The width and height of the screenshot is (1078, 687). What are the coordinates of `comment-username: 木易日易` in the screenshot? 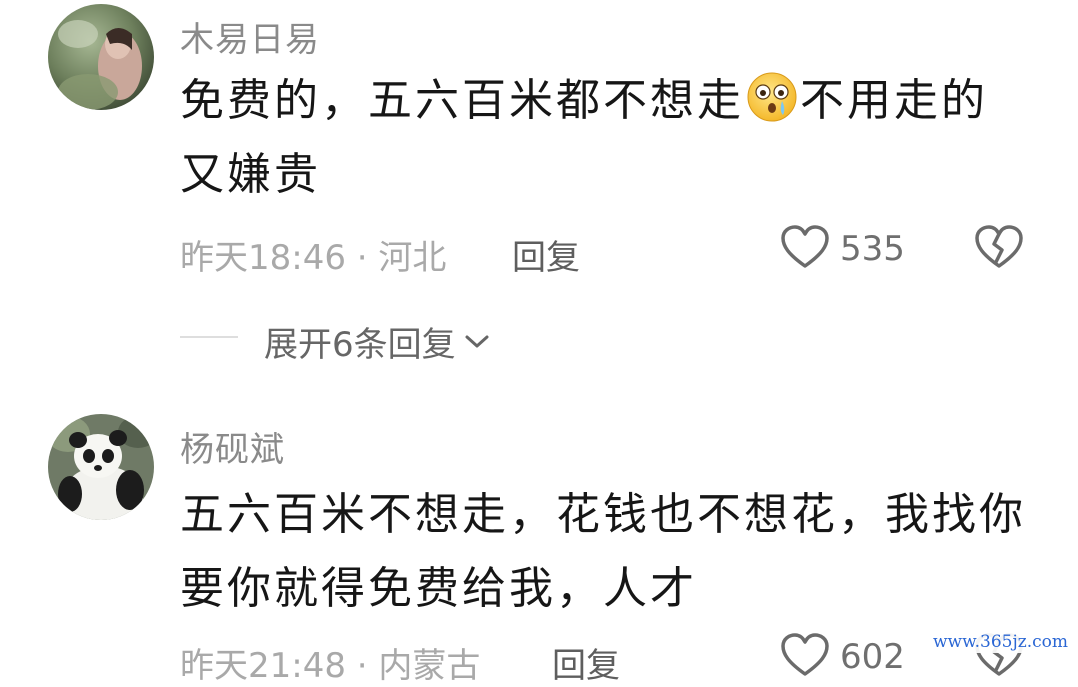 It's located at (250, 36).